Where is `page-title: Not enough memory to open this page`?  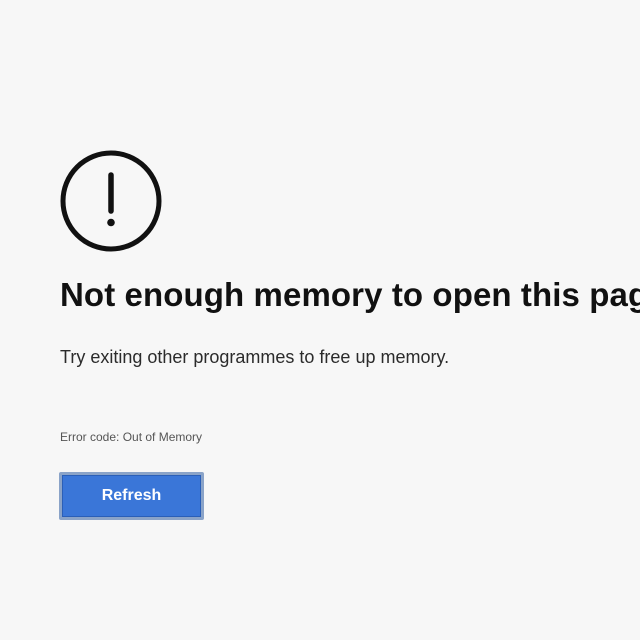 page-title: Not enough memory to open this page is located at coordinates (350, 294).